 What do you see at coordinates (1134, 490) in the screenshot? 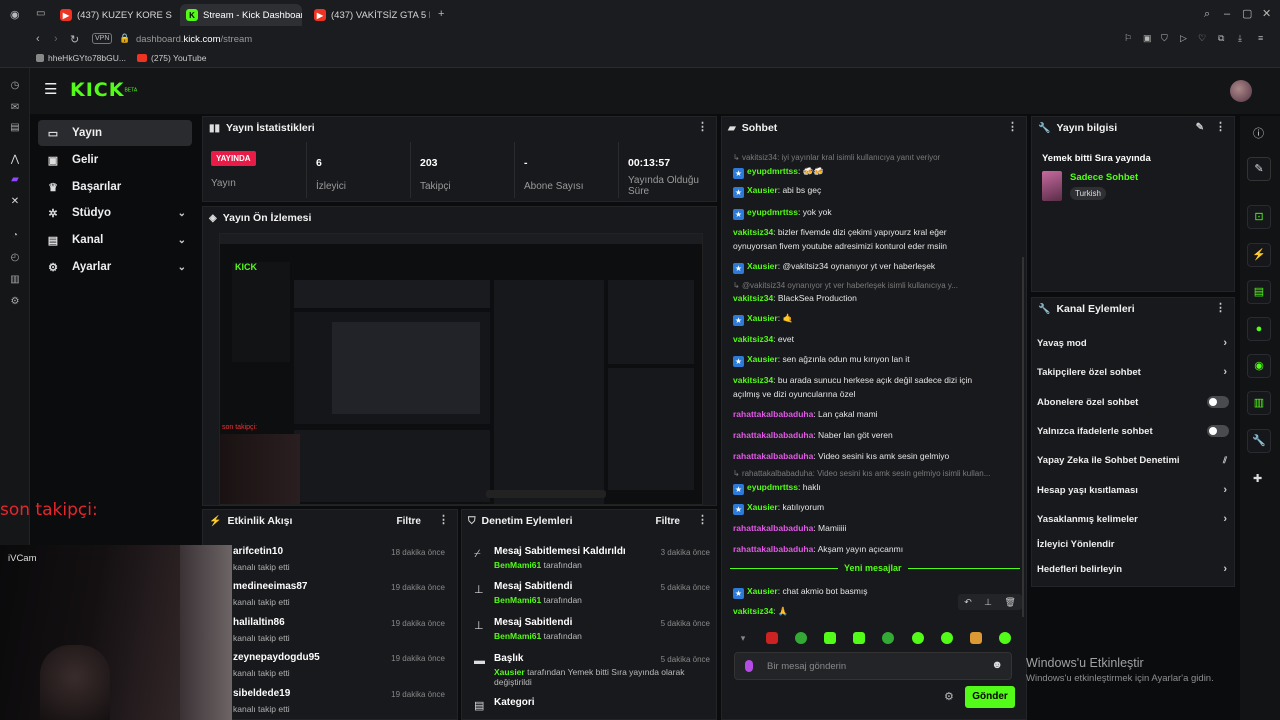
I see `account-age-row: Hesap yaşı kısıtlaması ›` at bounding box center [1134, 490].